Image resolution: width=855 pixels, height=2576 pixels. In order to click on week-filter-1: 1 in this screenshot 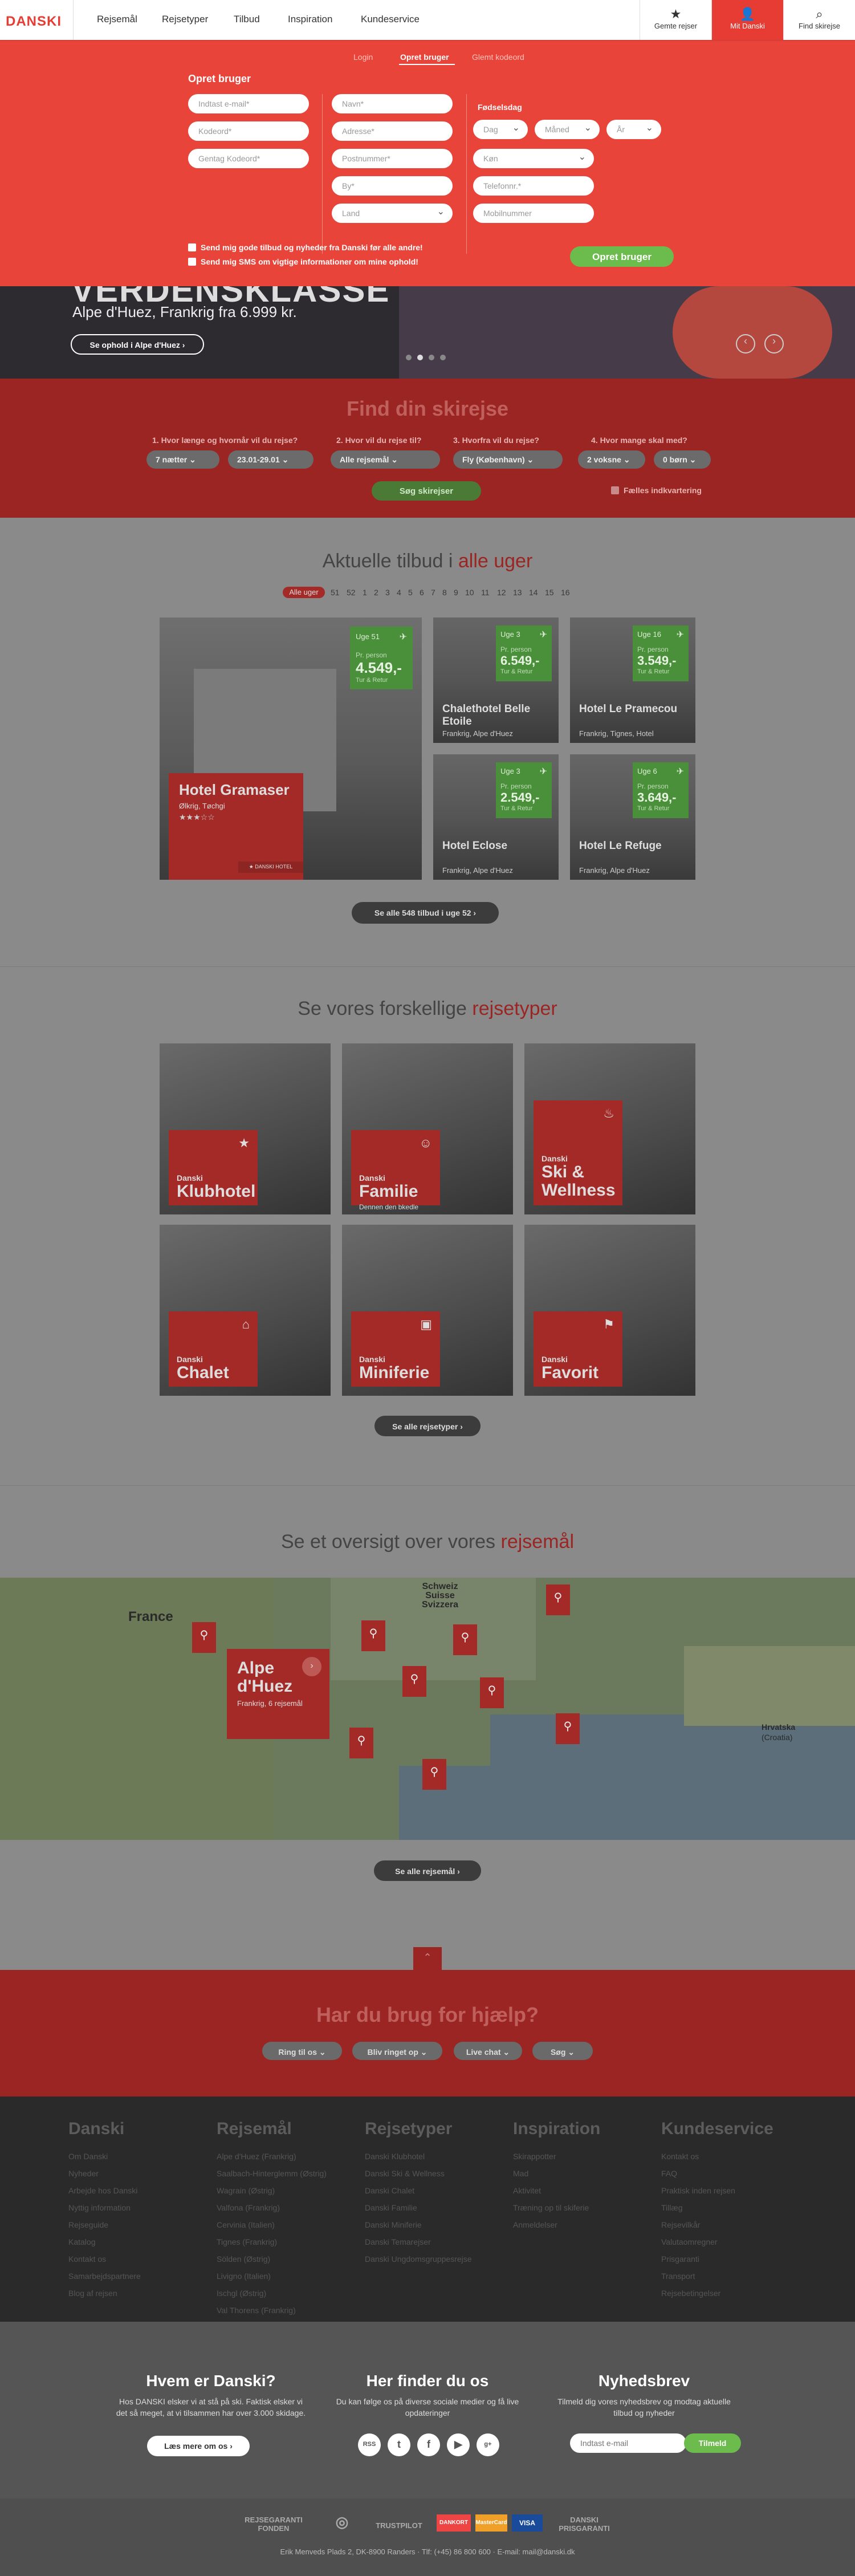, I will do `click(365, 592)`.